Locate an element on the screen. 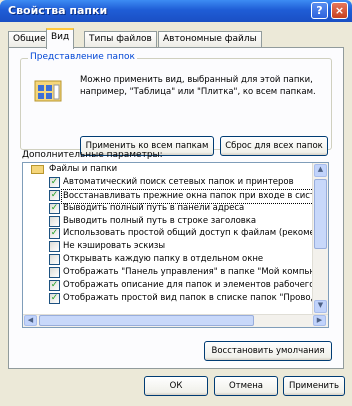 The image size is (352, 406). tree-folder-label: Файлы и папки is located at coordinates (83, 169).